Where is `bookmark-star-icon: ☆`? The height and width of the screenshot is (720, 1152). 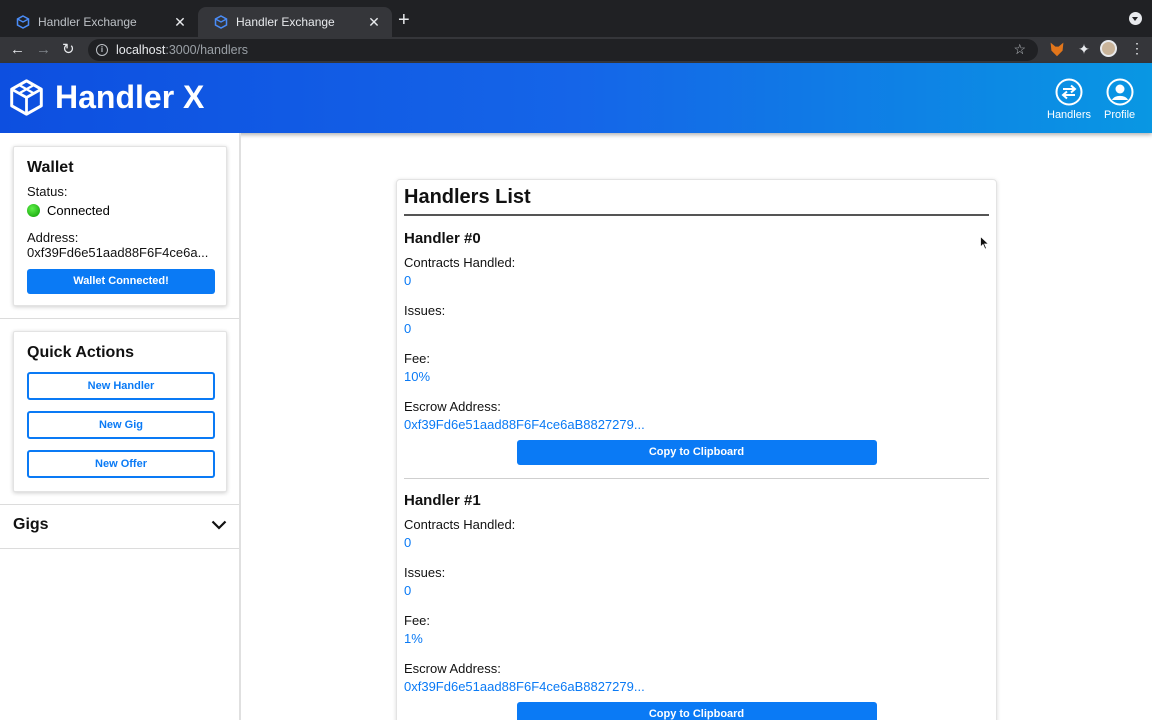 bookmark-star-icon: ☆ is located at coordinates (1019, 49).